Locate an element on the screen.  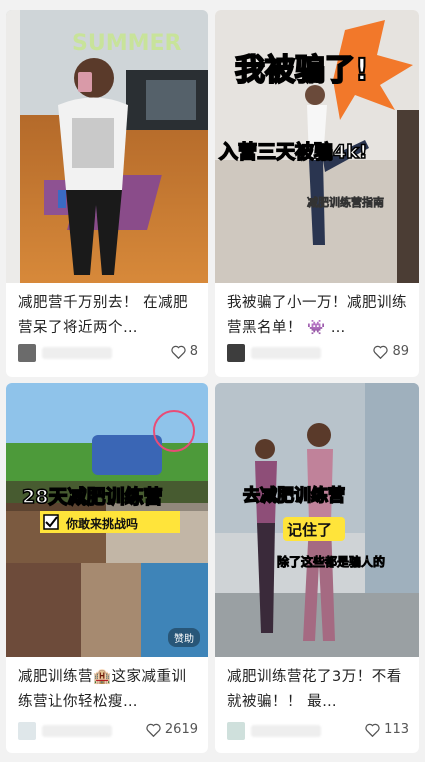
note-meta: 2619 is located at coordinates (108, 731).